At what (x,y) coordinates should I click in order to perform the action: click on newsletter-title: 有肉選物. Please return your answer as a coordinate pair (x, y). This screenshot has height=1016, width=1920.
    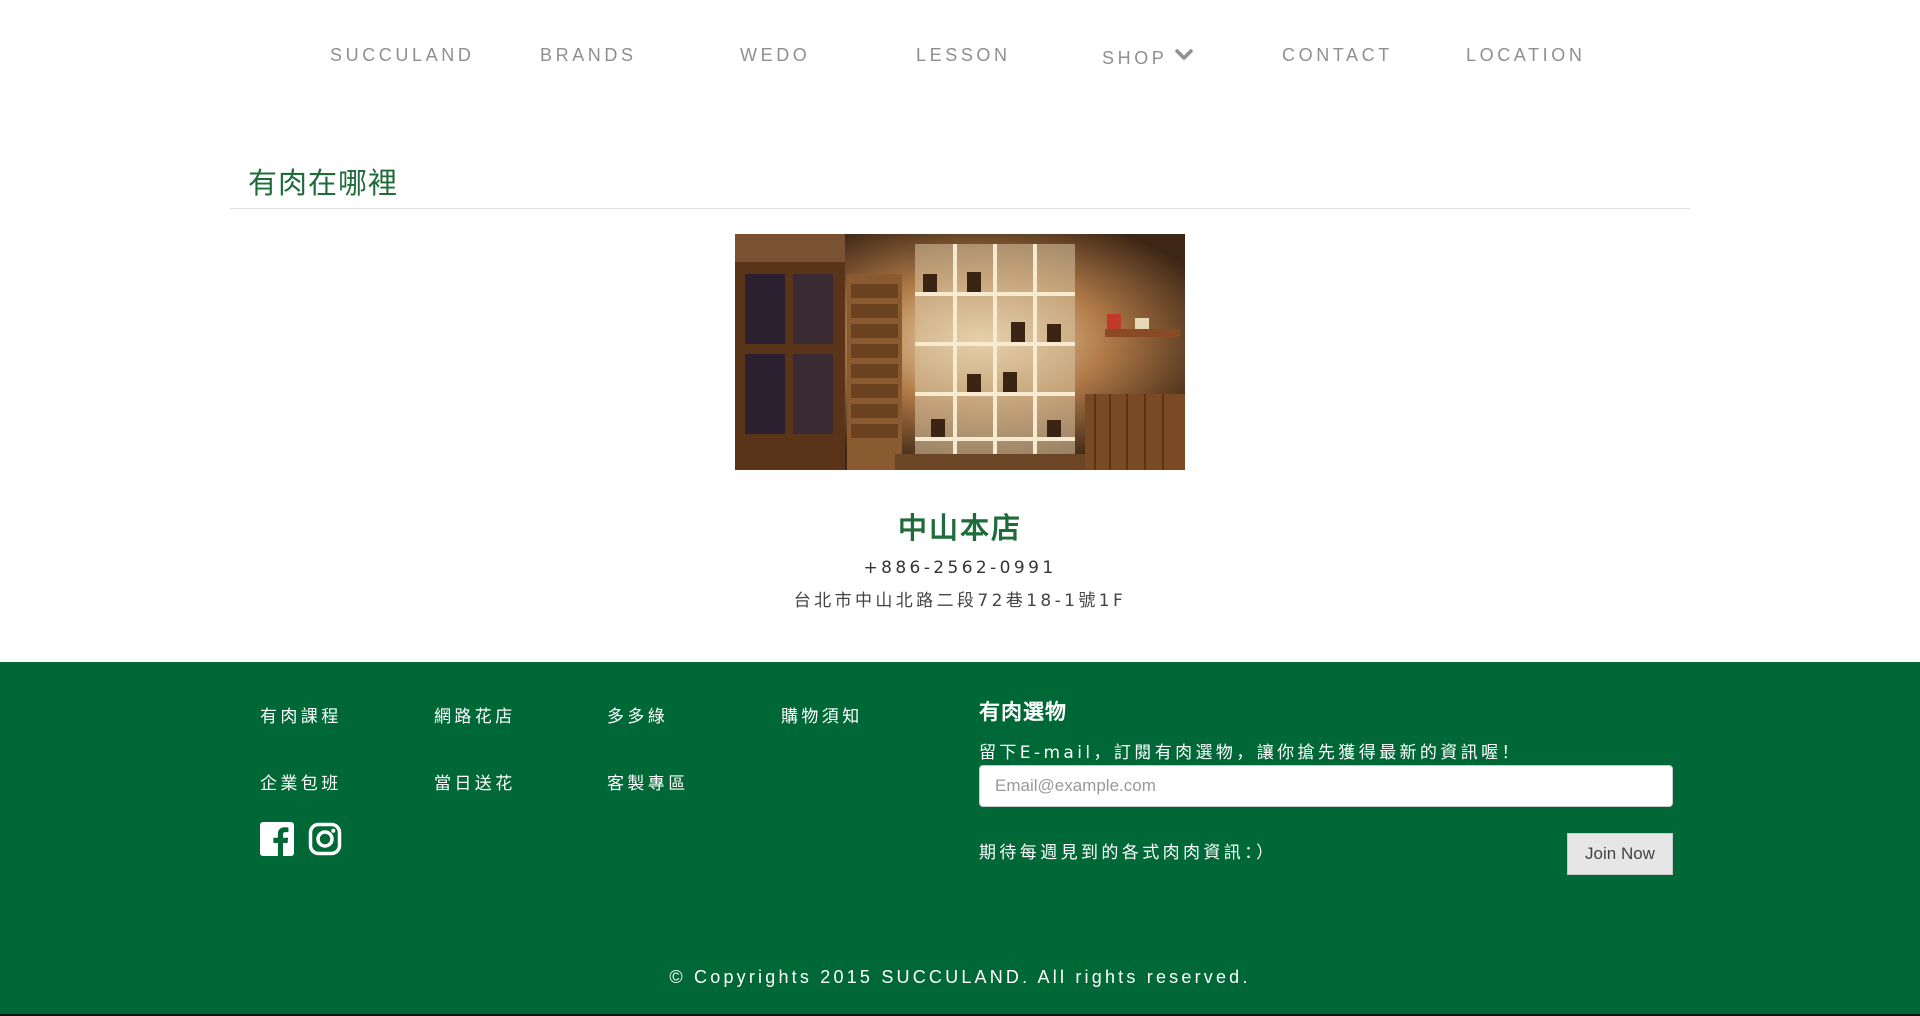
    Looking at the image, I should click on (1023, 712).